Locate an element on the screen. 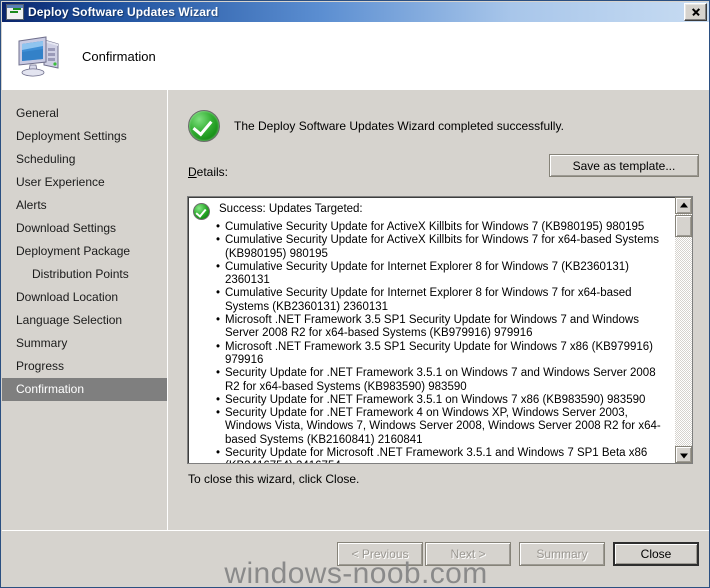  details-result-heading: Success: Updates Targeted: is located at coordinates (291, 209).